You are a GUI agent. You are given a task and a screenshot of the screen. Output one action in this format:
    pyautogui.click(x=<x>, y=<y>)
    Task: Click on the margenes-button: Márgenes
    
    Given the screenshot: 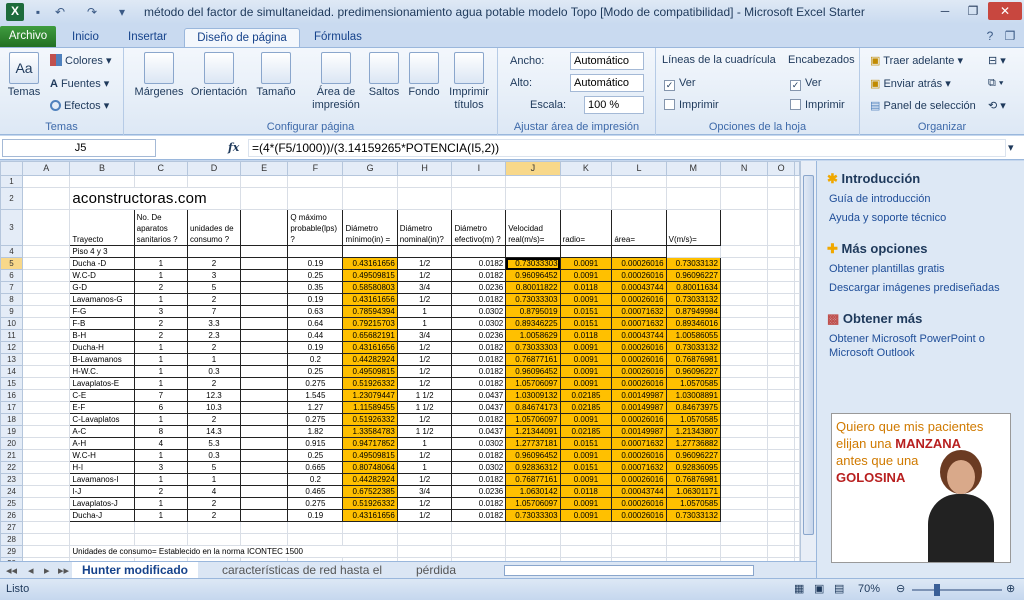 What is the action you would take?
    pyautogui.click(x=159, y=75)
    